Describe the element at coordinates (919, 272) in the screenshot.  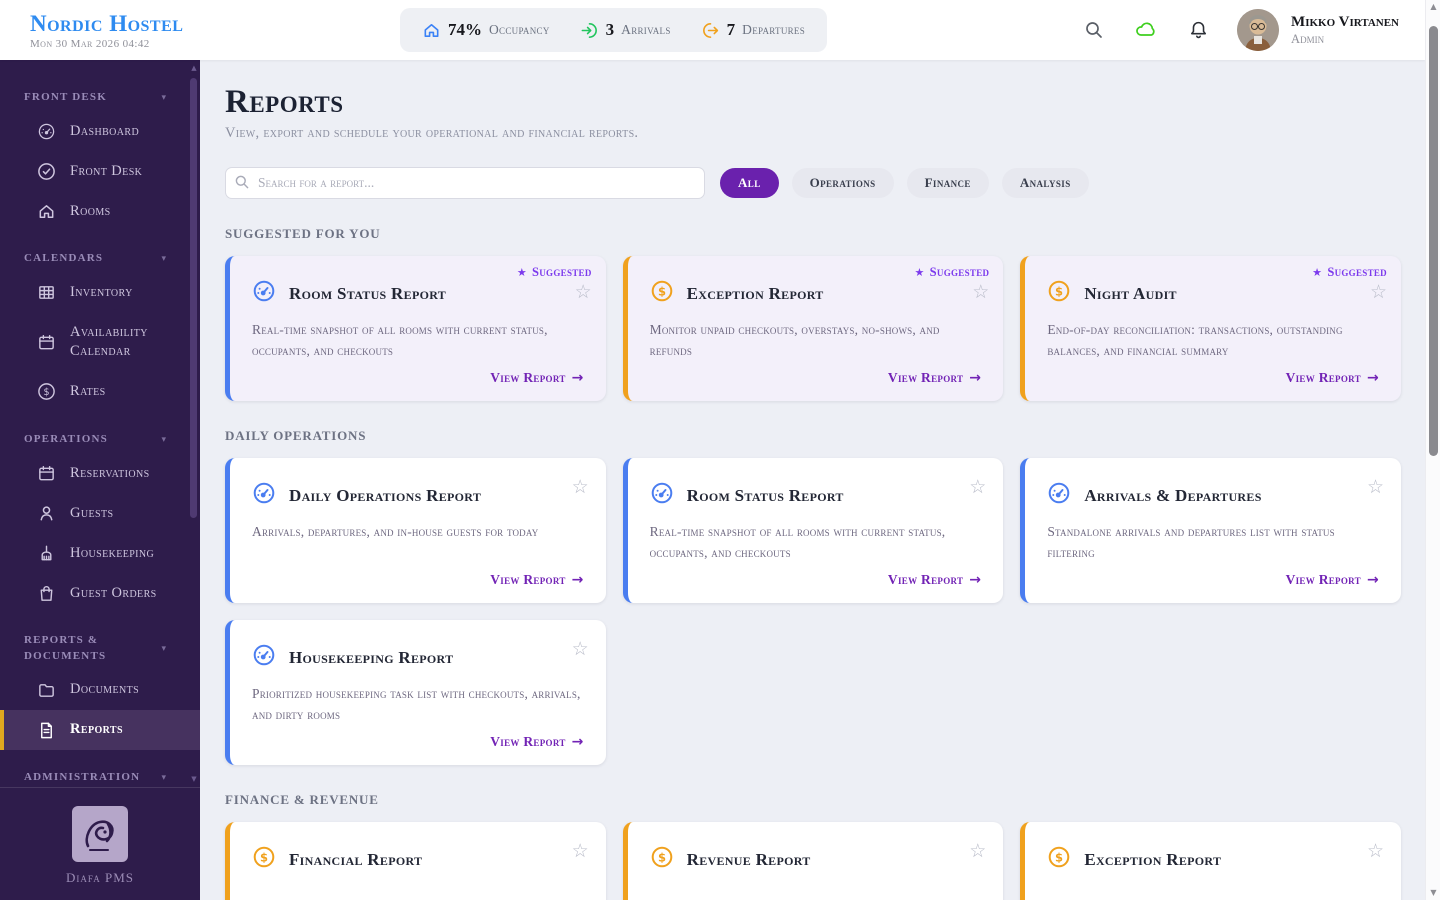
I see `star-filled-icon: ★` at that location.